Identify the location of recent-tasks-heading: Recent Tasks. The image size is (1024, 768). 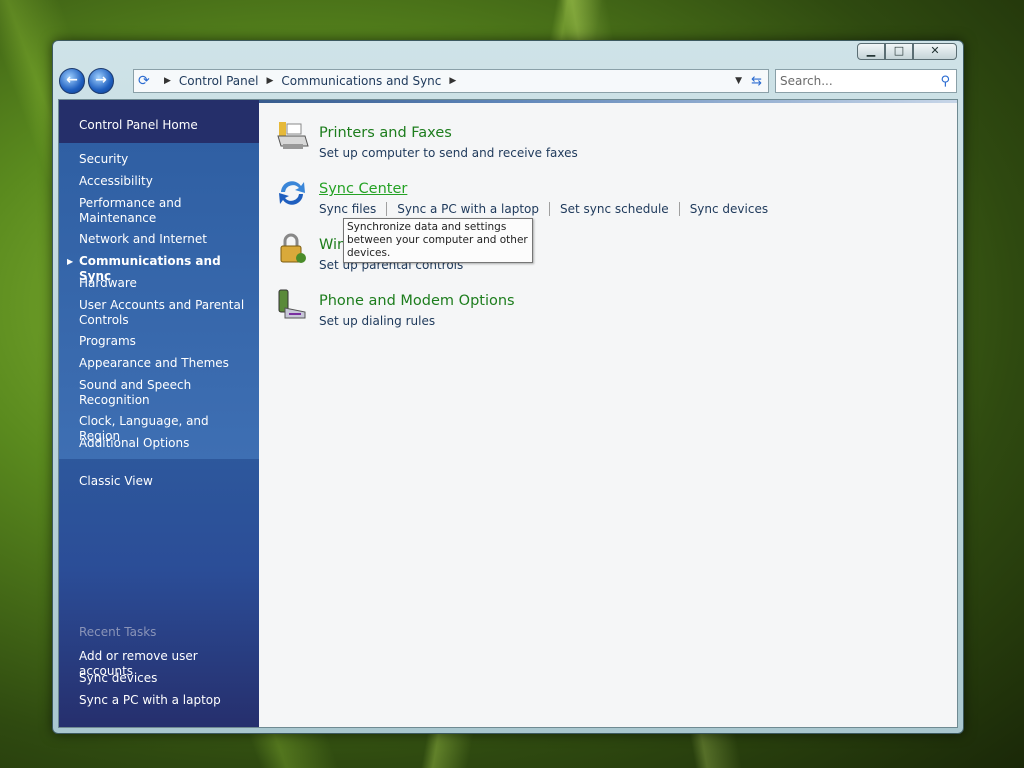
(118, 632).